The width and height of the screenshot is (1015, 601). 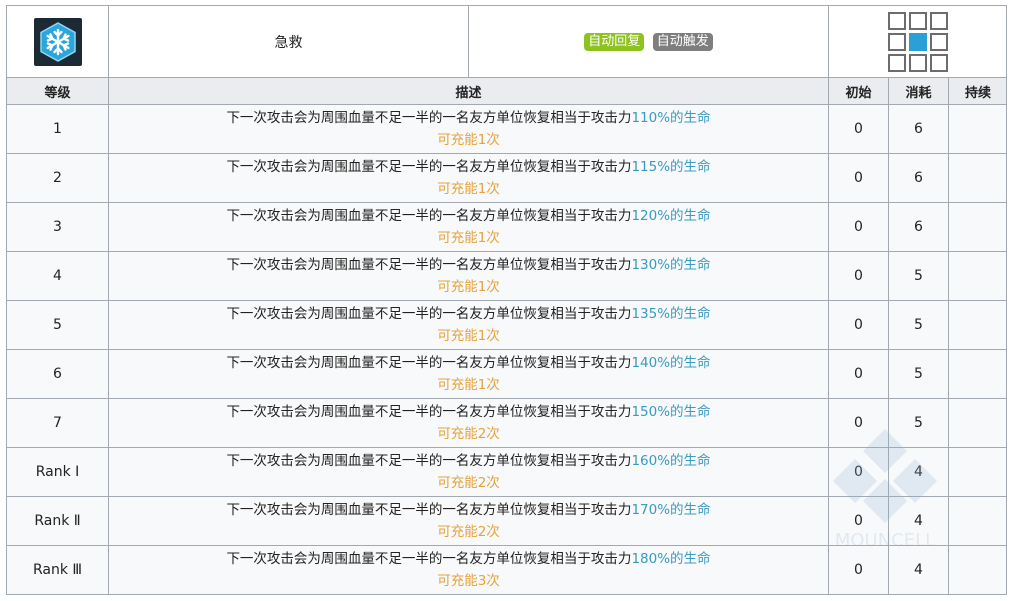 I want to click on heal-value: 120%的生命, so click(x=671, y=216).